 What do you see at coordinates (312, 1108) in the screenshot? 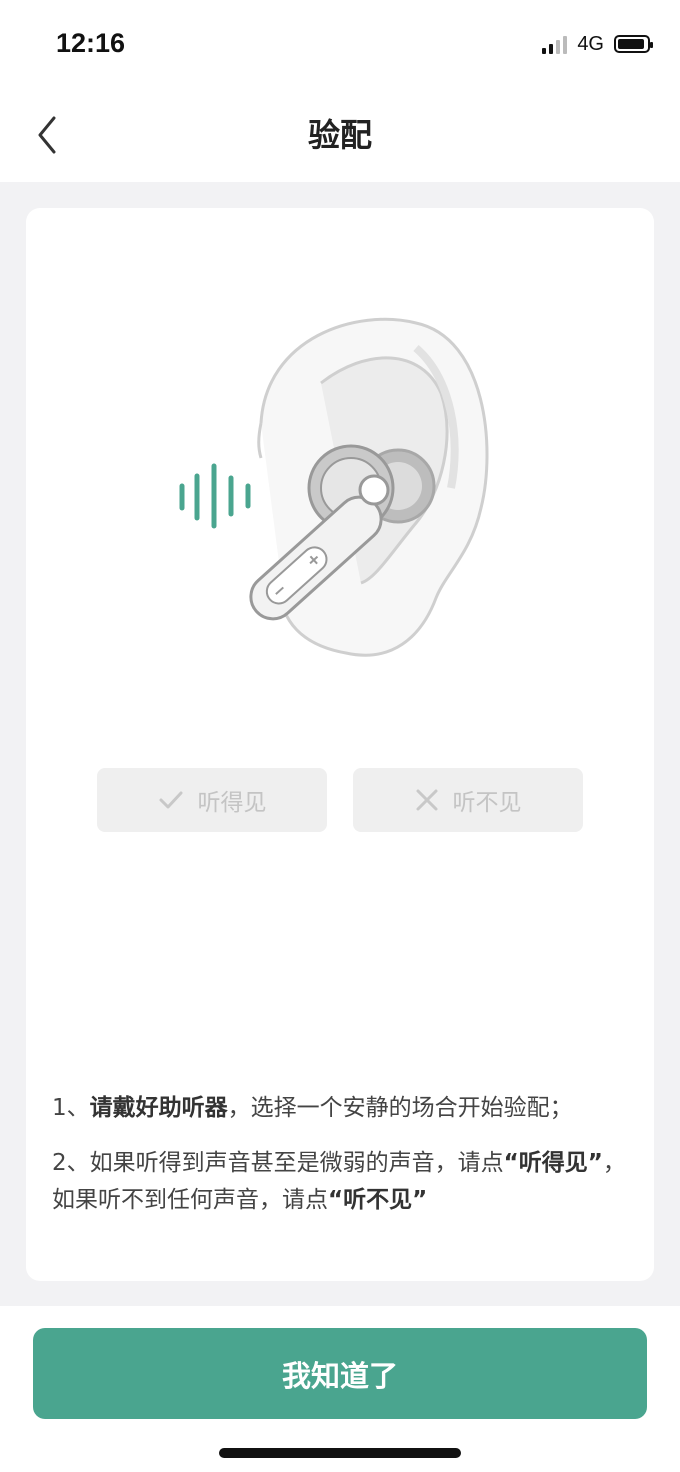
I see `instruction-step-1: 1、请戴好助听器，选择一个安静的场合开始验配；` at bounding box center [312, 1108].